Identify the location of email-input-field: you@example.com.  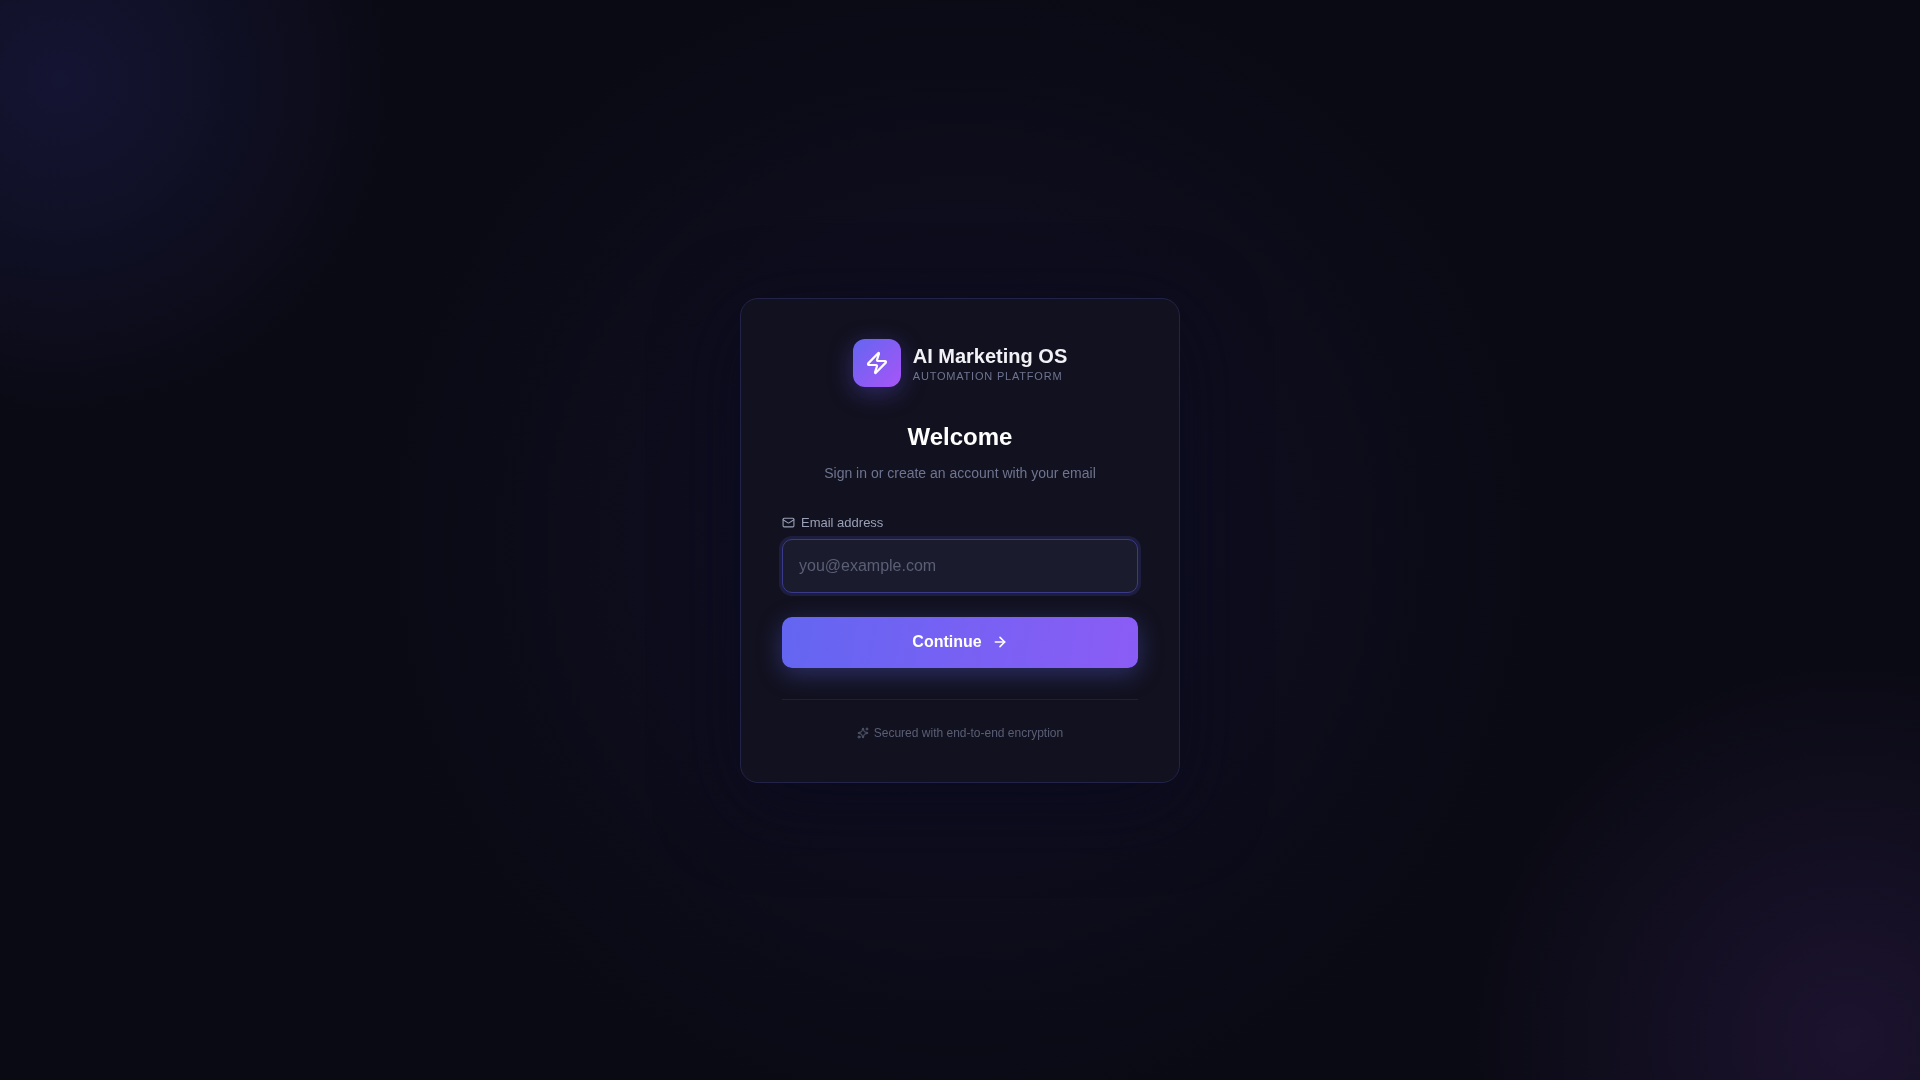
(960, 565).